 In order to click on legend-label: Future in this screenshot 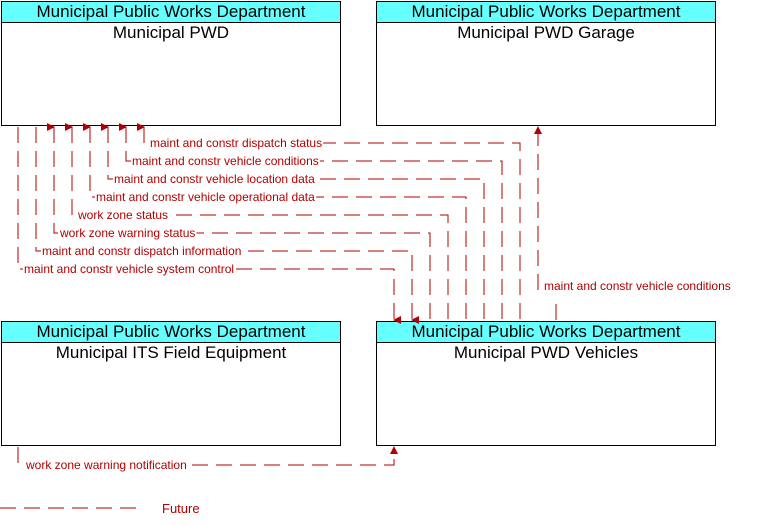, I will do `click(181, 508)`.